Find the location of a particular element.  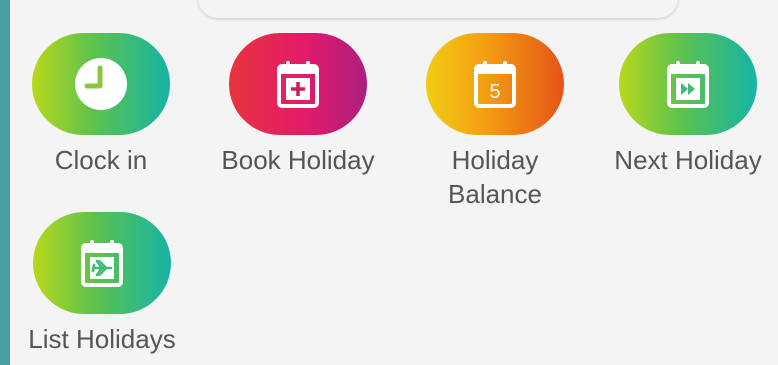

holiday-balance-pill: 5 is located at coordinates (495, 84).